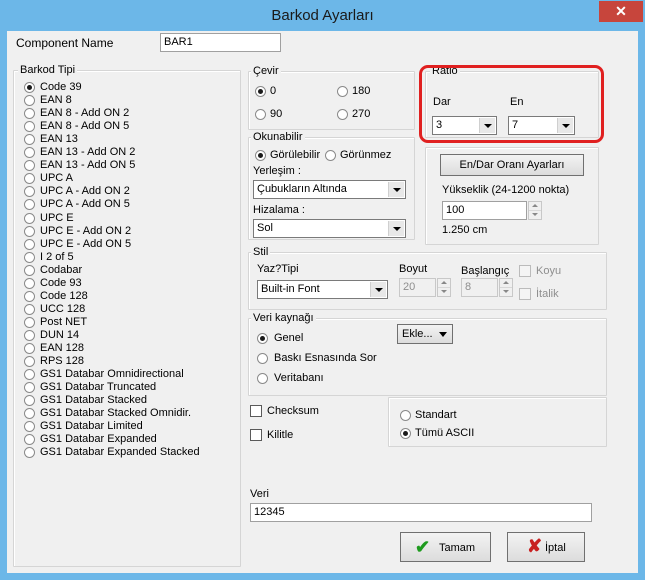  I want to click on yerlesim-label: Yerleşim :, so click(277, 171).